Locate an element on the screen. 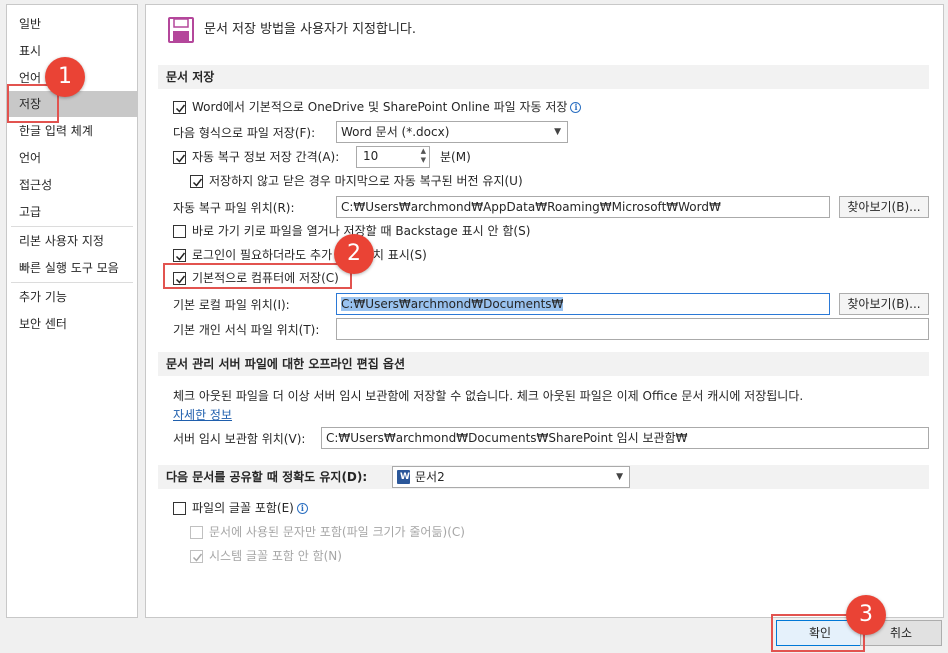  show-extra-locations-label: 로그인이 필요하더라도 추가 저장 위치 표시(S) is located at coordinates (309, 255).